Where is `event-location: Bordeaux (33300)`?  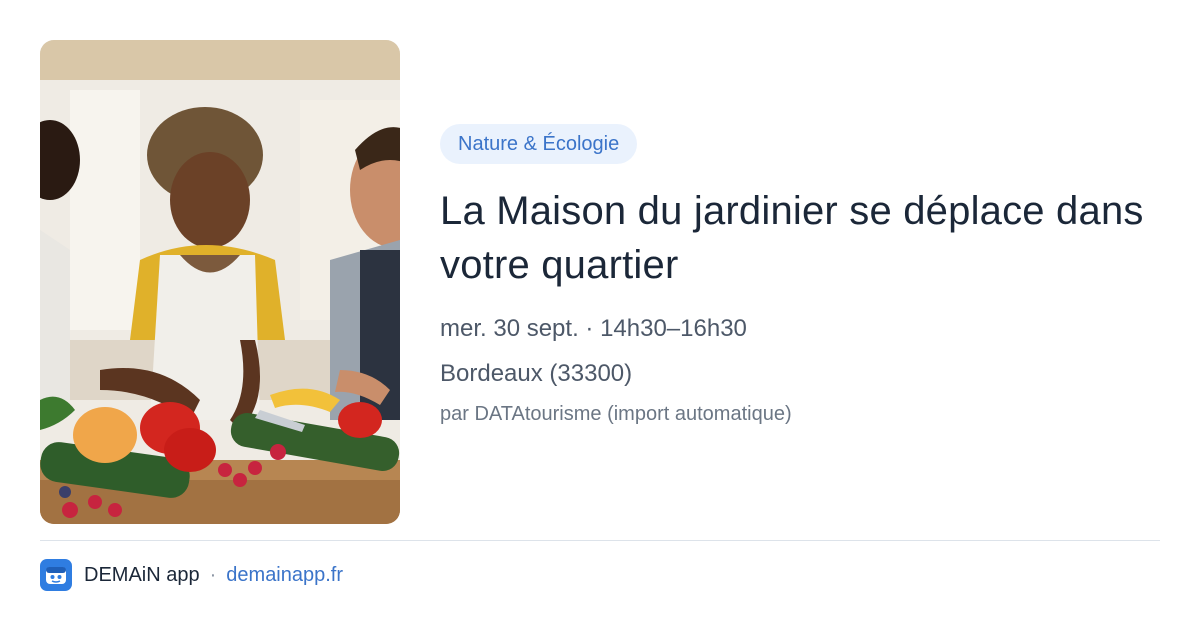 event-location: Bordeaux (33300) is located at coordinates (536, 373).